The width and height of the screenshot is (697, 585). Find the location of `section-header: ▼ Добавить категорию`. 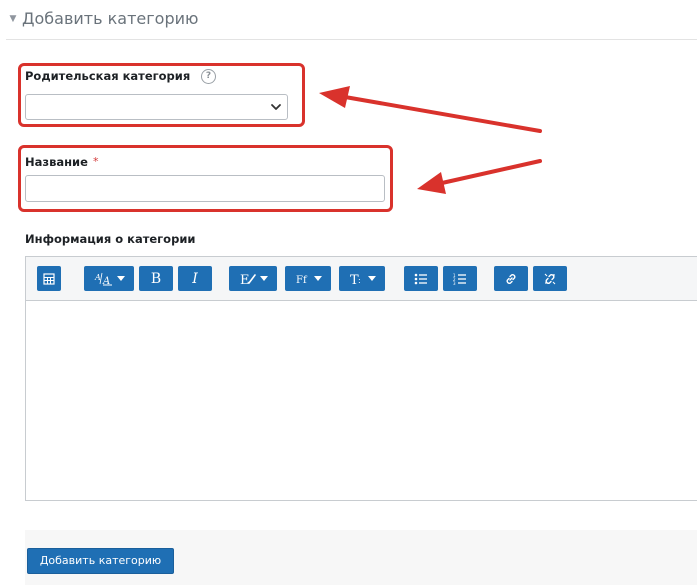

section-header: ▼ Добавить категорию is located at coordinates (351, 24).